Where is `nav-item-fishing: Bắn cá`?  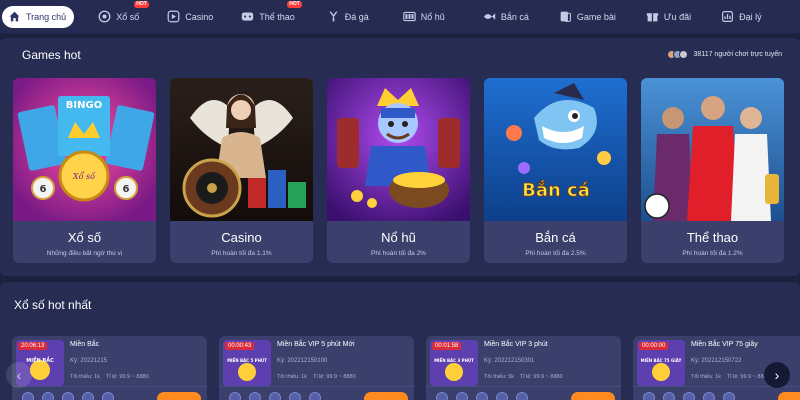
nav-item-fishing: Bắn cá is located at coordinates (506, 17).